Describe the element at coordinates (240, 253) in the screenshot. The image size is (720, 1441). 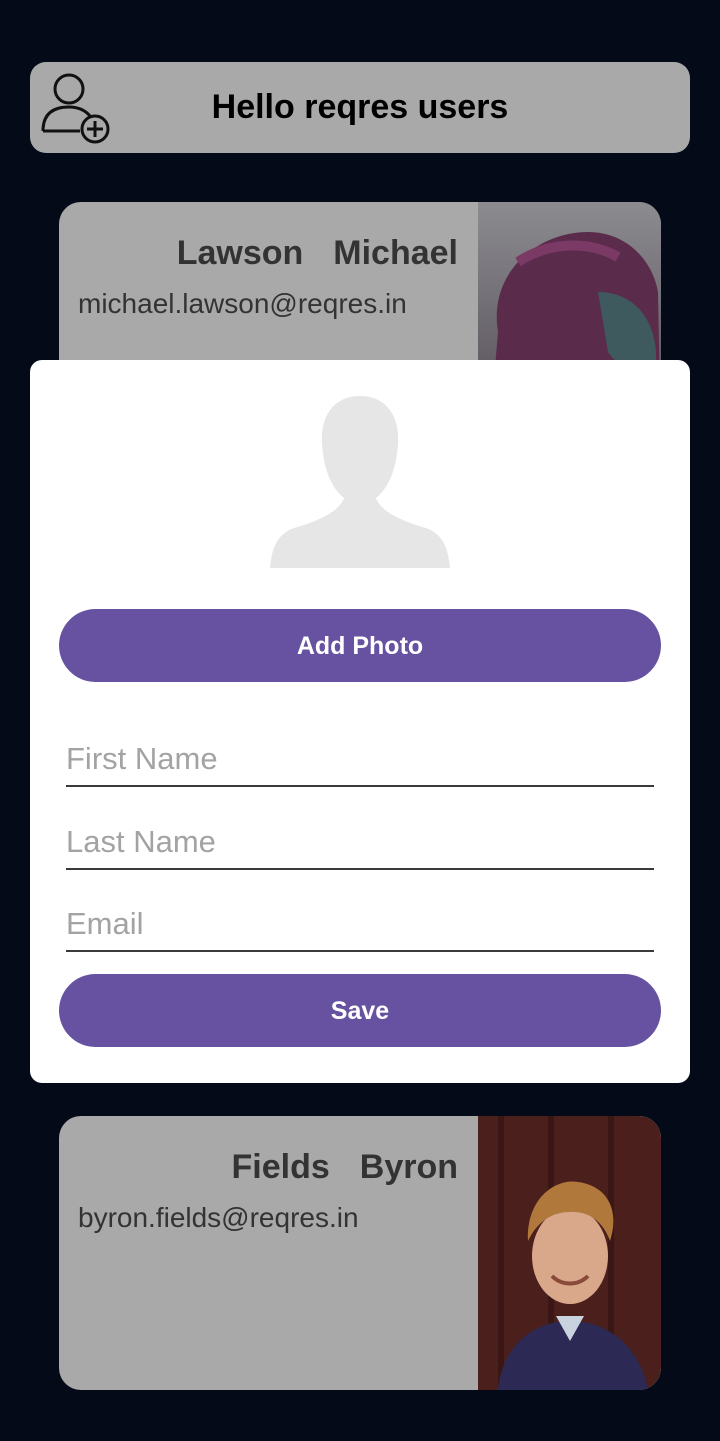
I see `last-name: Lawson` at that location.